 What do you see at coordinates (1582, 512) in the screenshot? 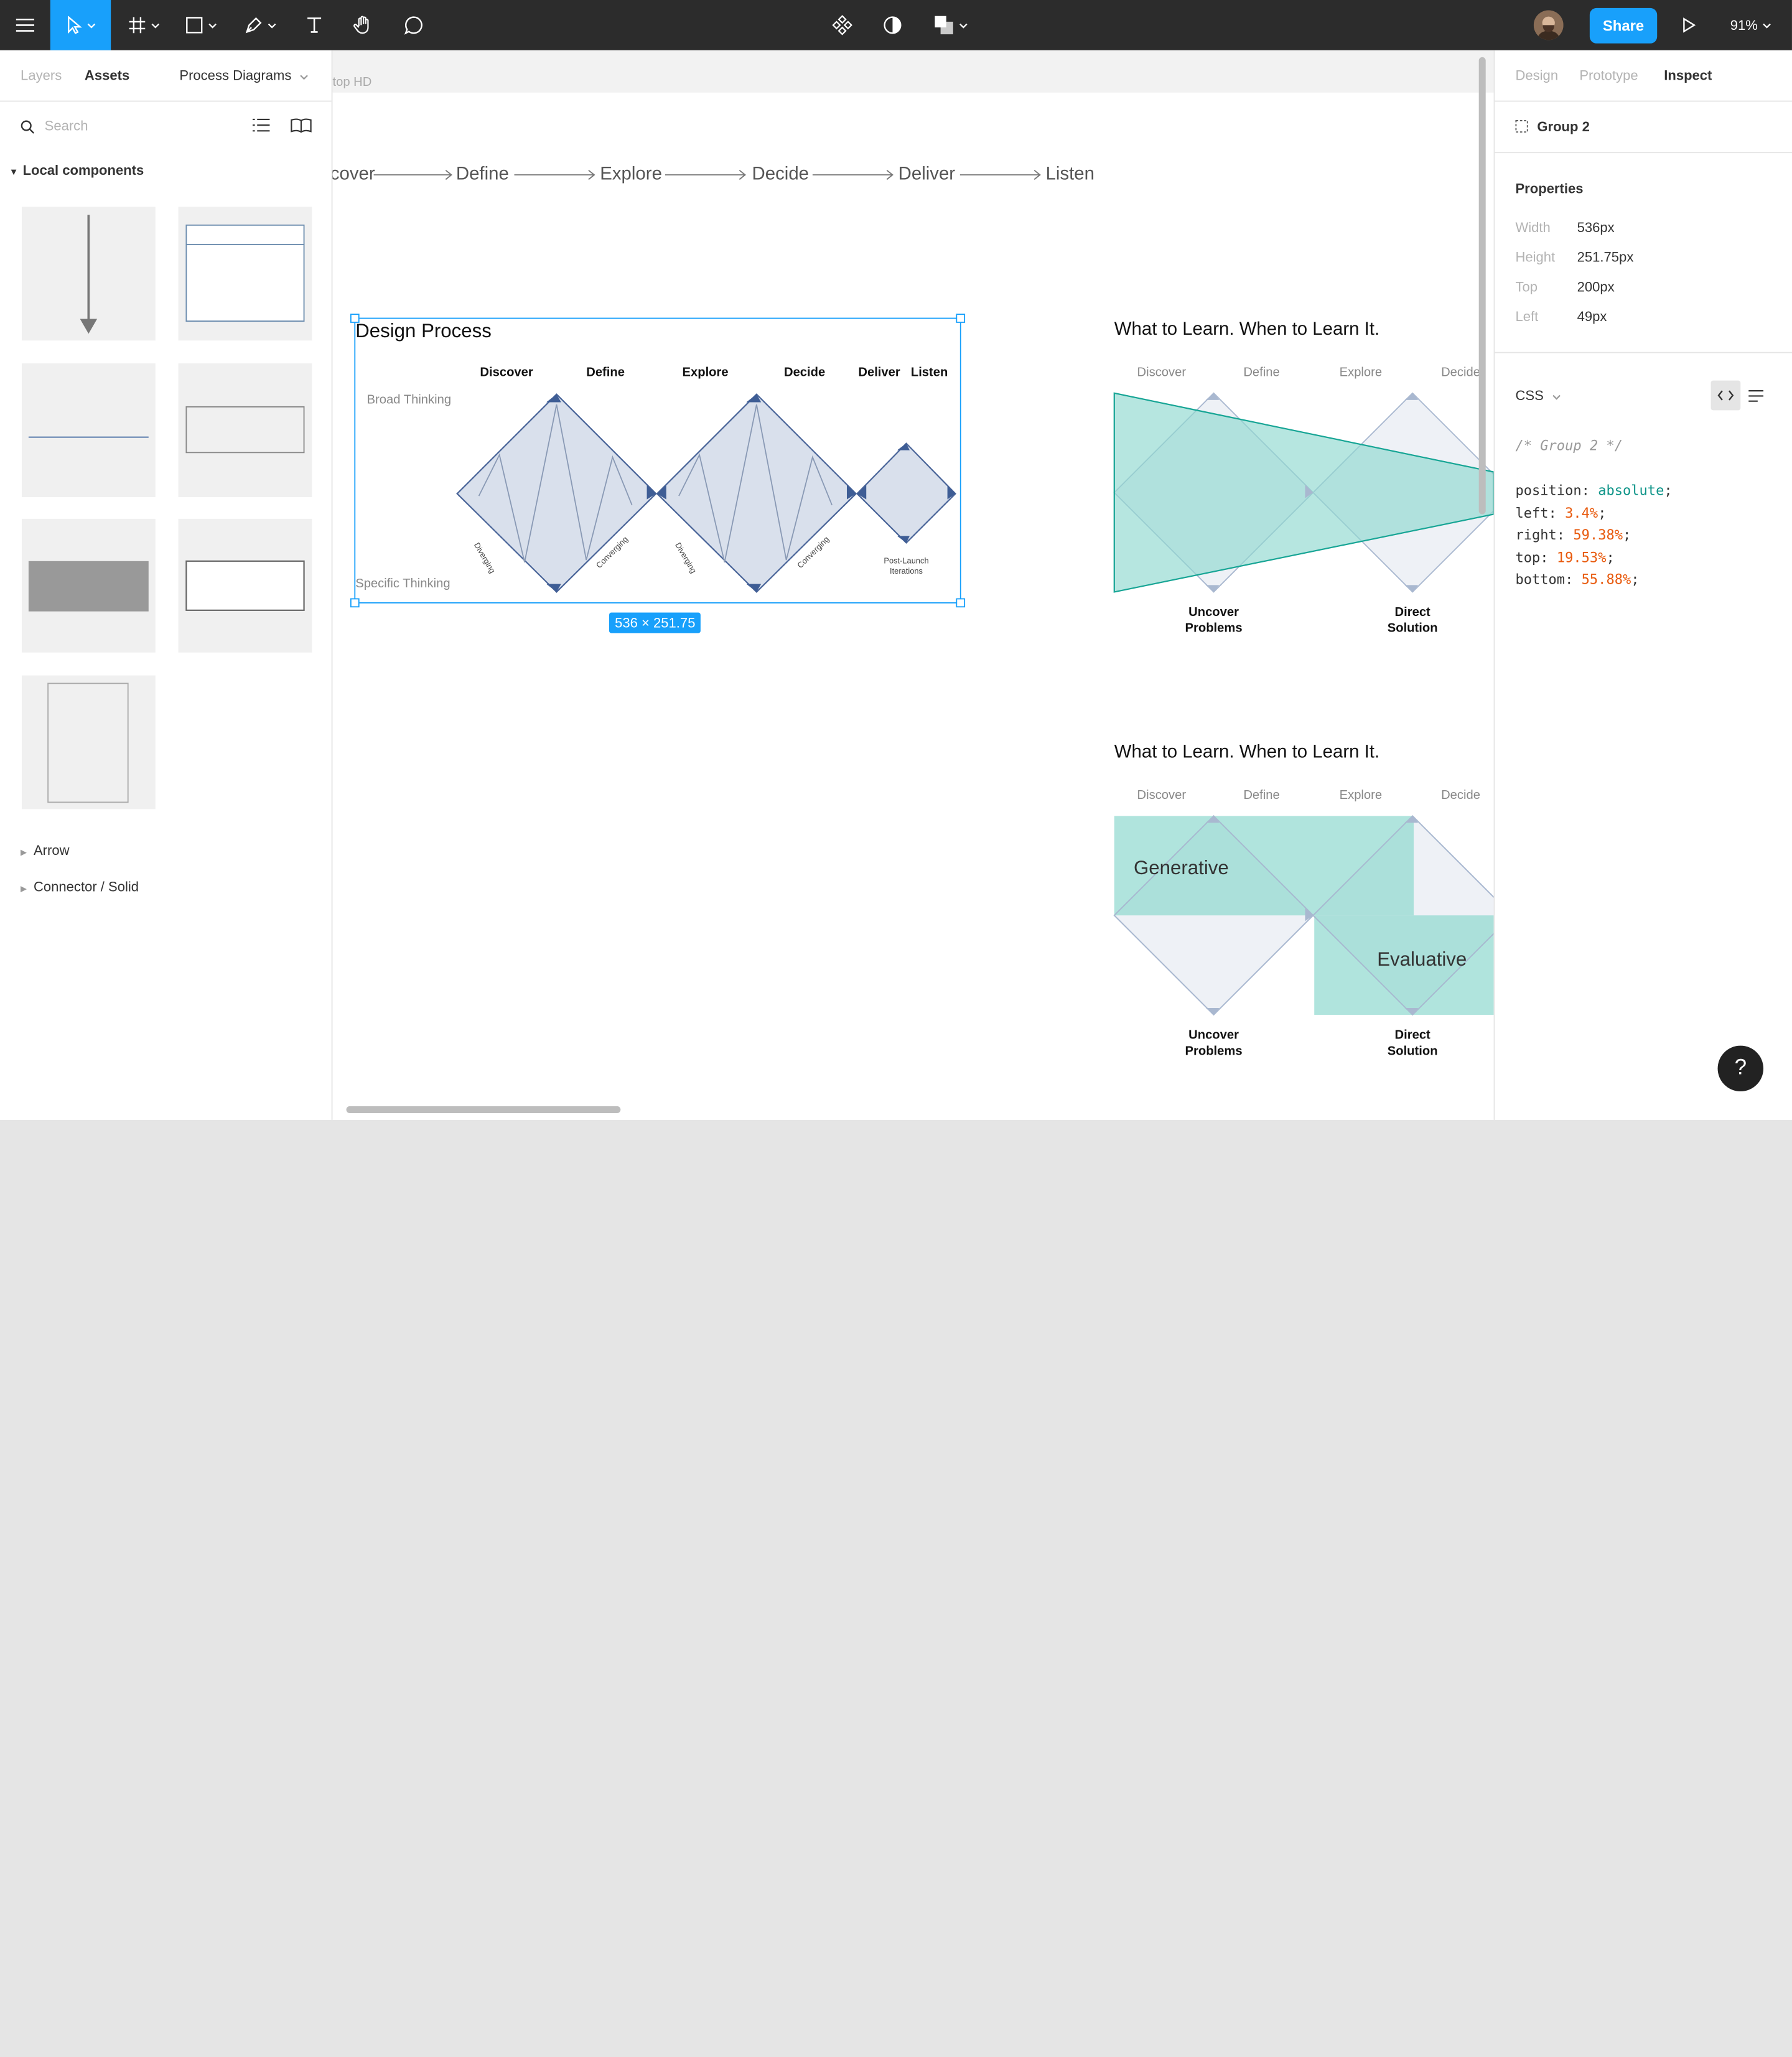
I see `code-value: 3.4%` at bounding box center [1582, 512].